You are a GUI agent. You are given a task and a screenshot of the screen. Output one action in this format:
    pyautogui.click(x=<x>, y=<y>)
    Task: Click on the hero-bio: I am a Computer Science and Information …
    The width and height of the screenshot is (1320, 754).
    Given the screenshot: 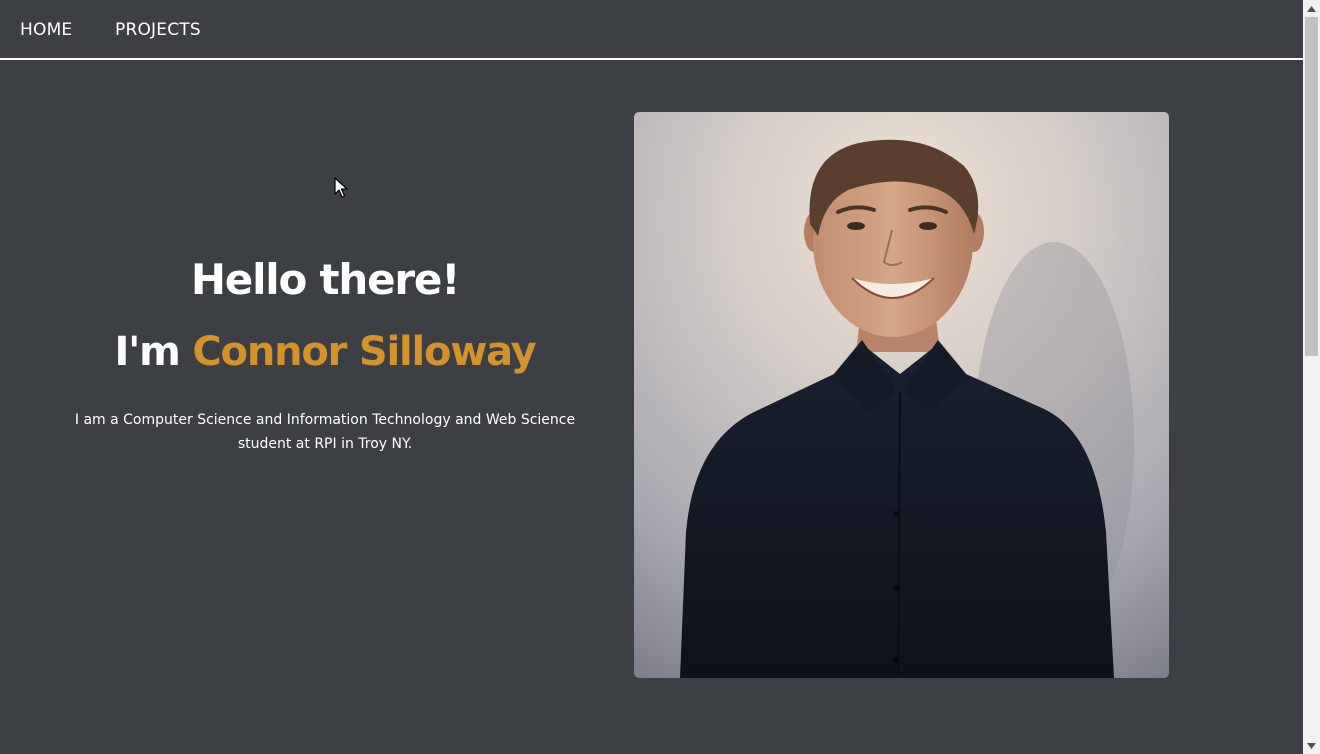 What is the action you would take?
    pyautogui.click(x=325, y=432)
    